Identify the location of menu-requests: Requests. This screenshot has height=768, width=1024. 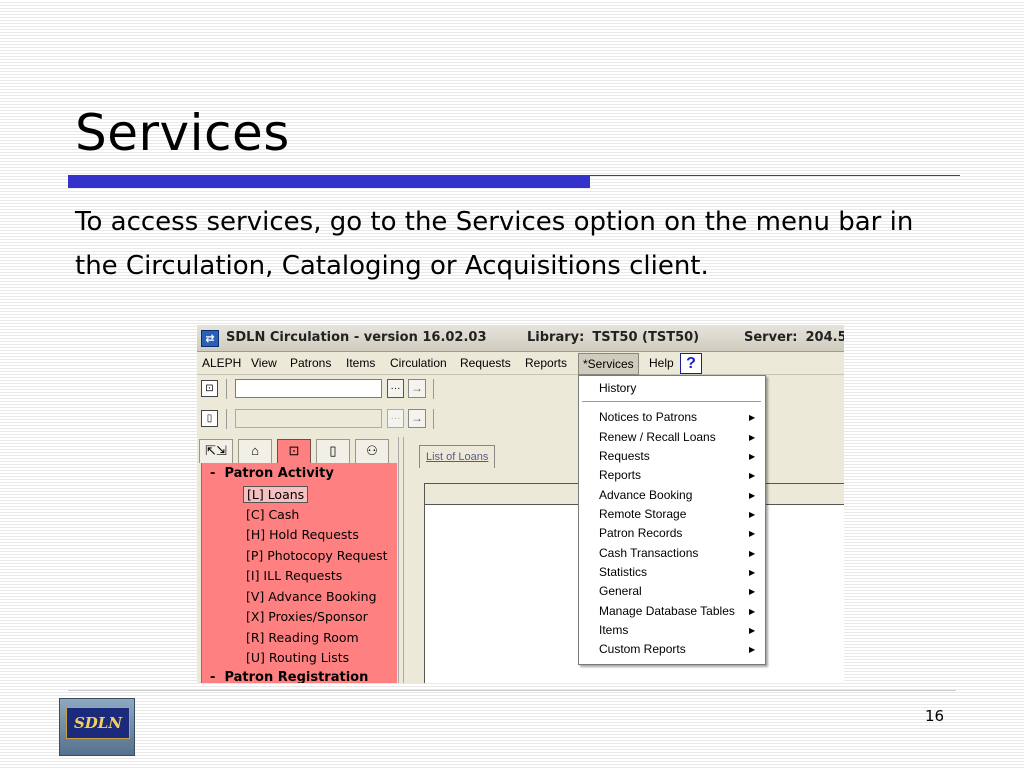
(485, 363).